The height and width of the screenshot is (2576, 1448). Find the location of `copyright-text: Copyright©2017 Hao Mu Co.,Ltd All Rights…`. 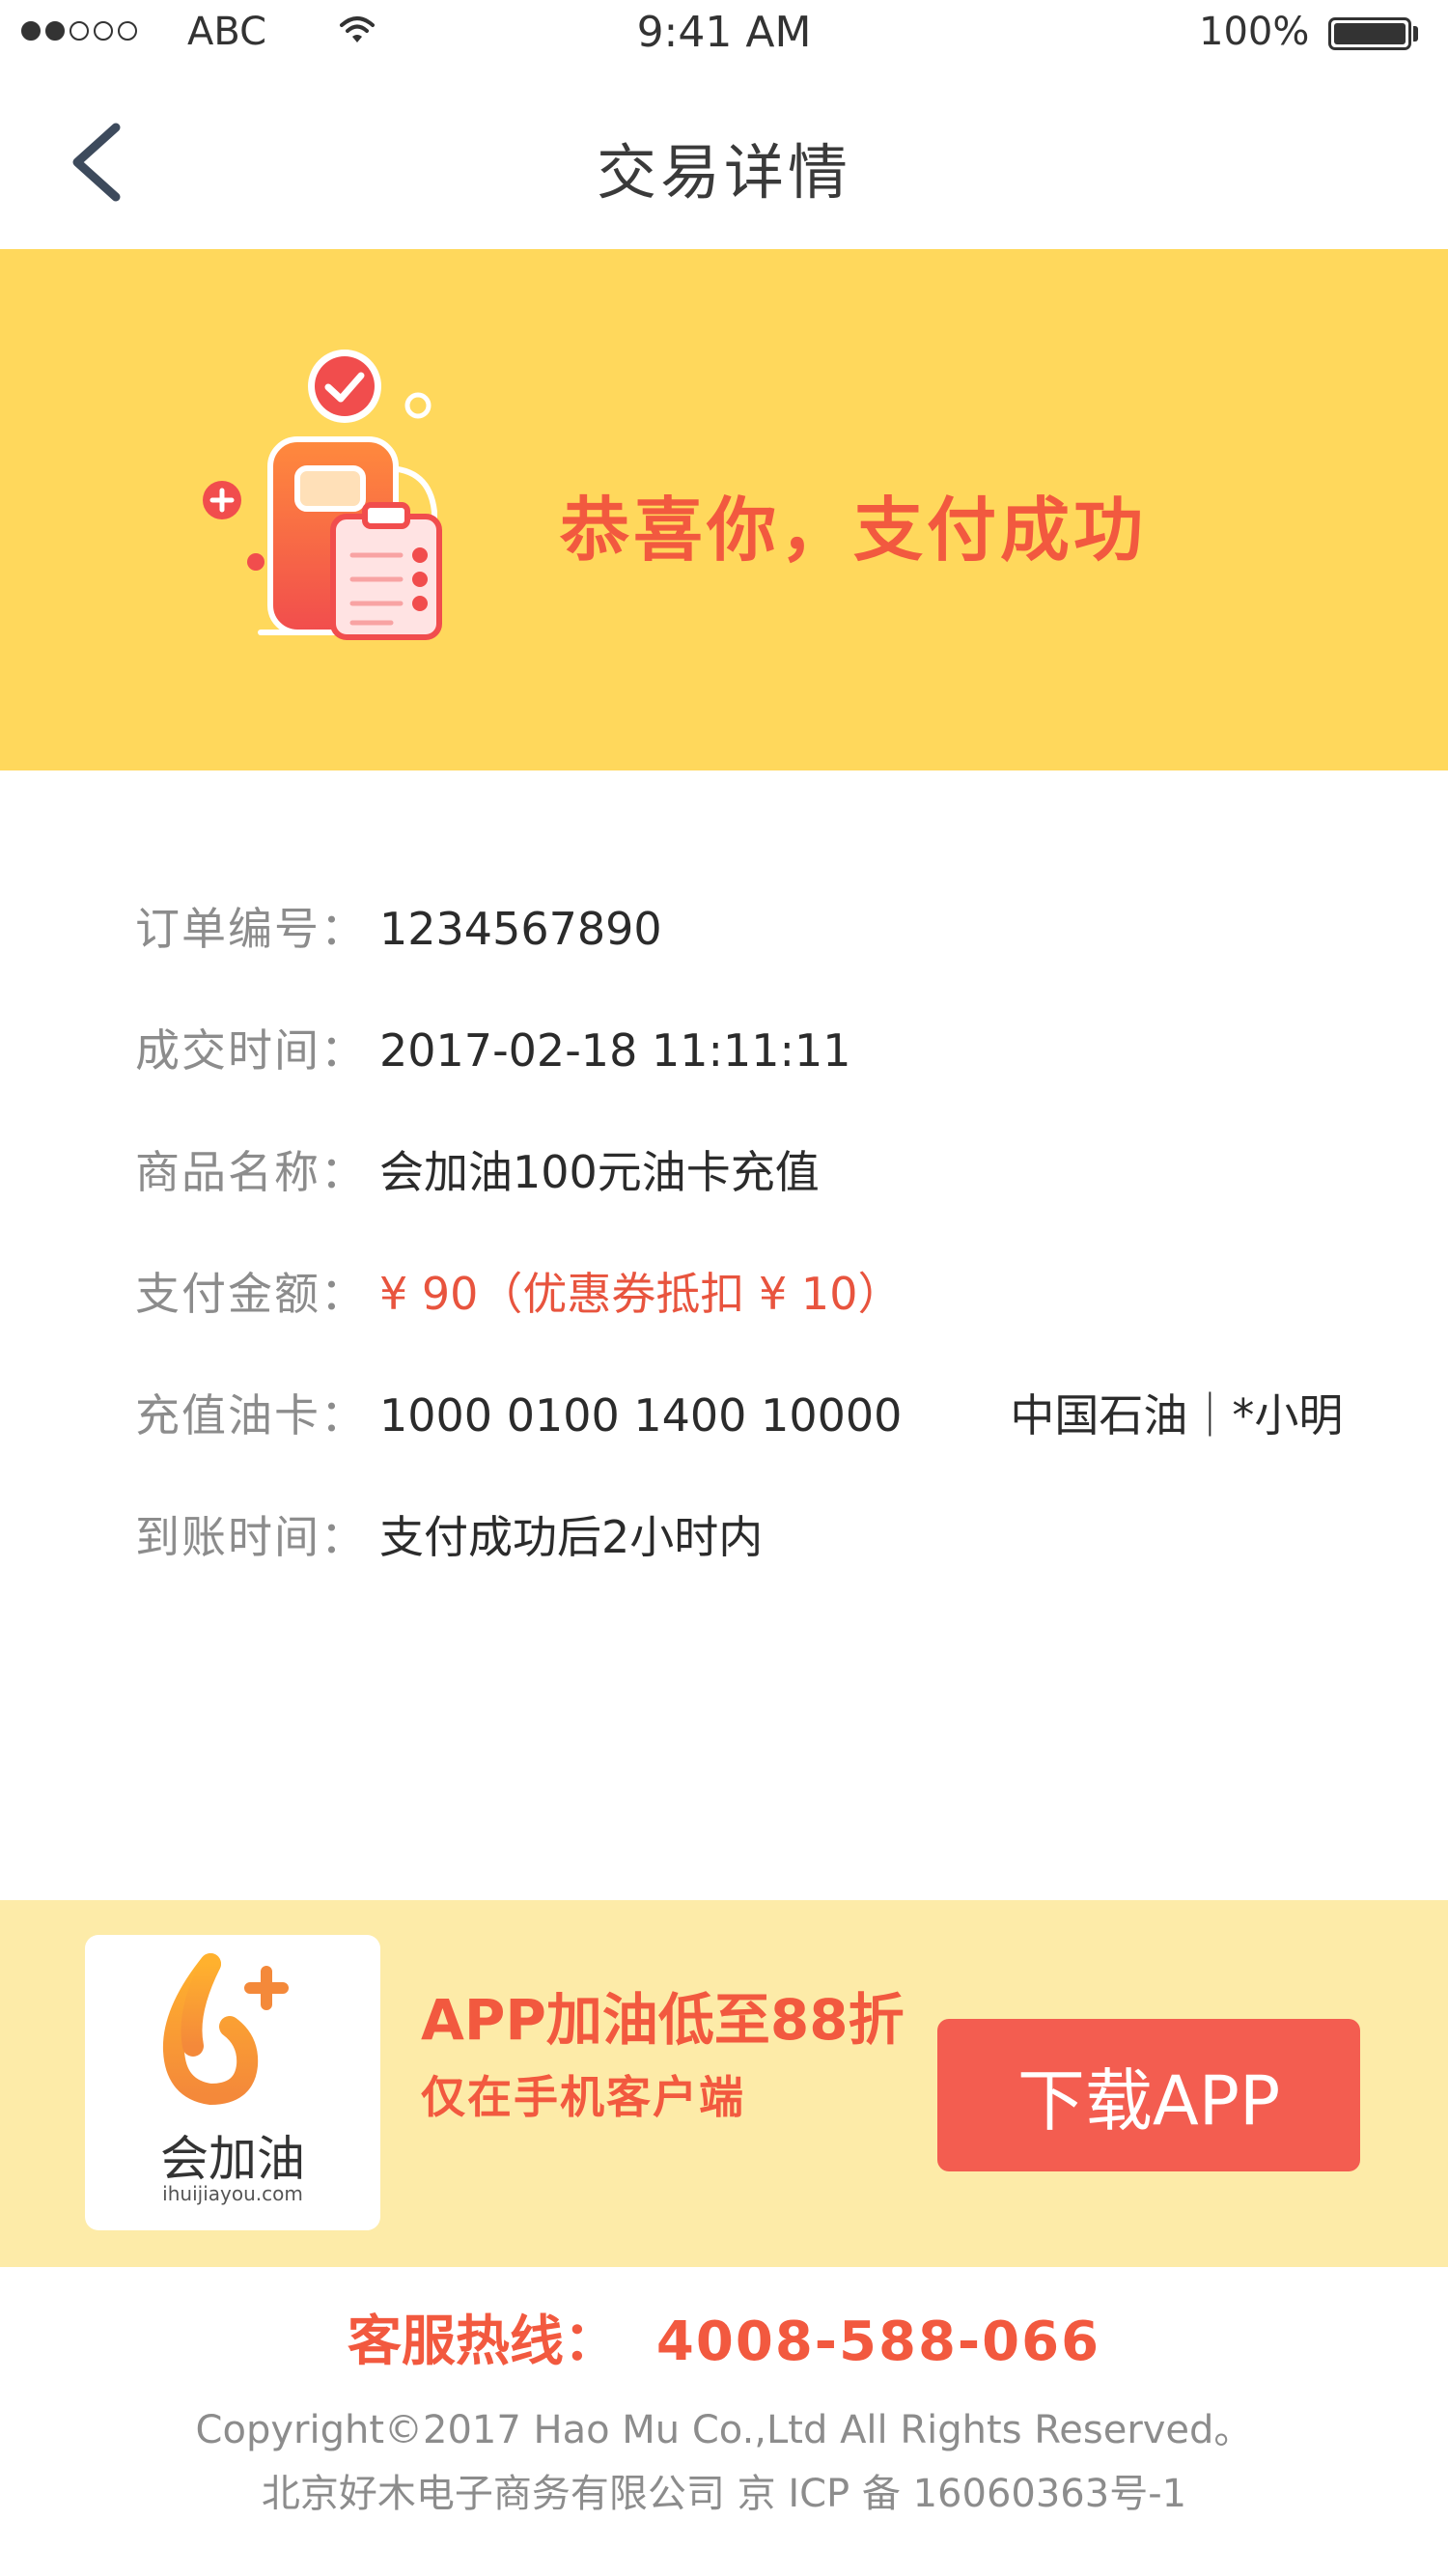

copyright-text: Copyright©2017 Hao Mu Co.,Ltd All Rights… is located at coordinates (724, 2430).